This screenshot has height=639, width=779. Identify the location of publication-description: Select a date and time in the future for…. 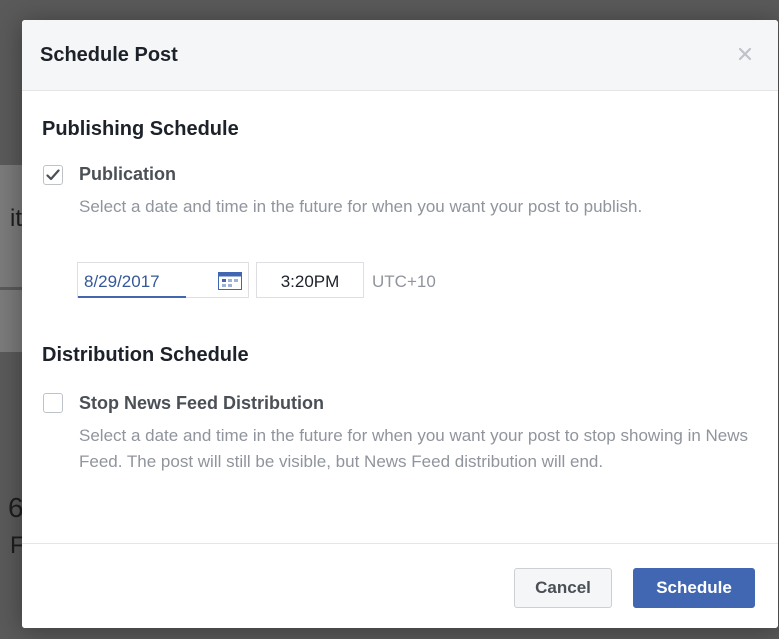
(361, 206).